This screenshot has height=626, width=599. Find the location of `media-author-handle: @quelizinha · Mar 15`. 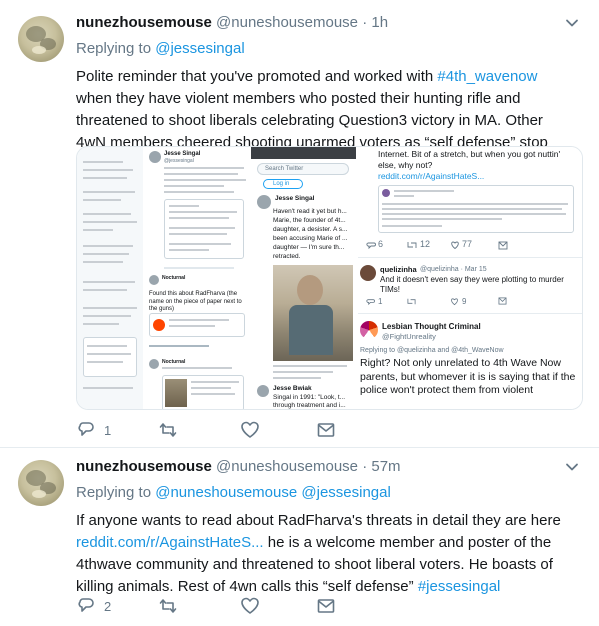

media-author-handle: @quelizinha · Mar 15 is located at coordinates (453, 269).